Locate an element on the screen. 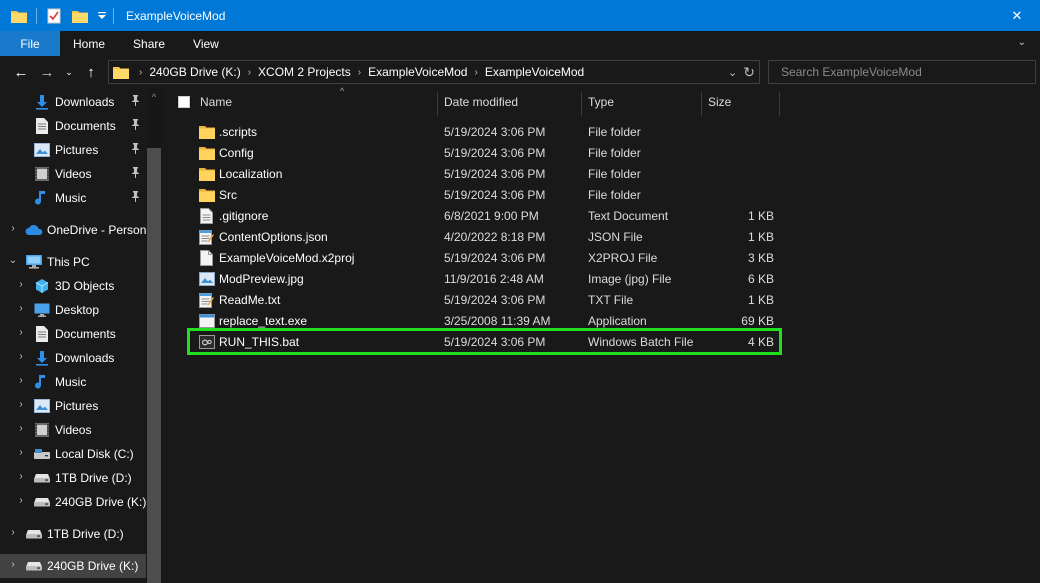 The height and width of the screenshot is (583, 1040). file-row: .scripts 5/19/2024 3:06 PM File folder is located at coordinates (484, 131).